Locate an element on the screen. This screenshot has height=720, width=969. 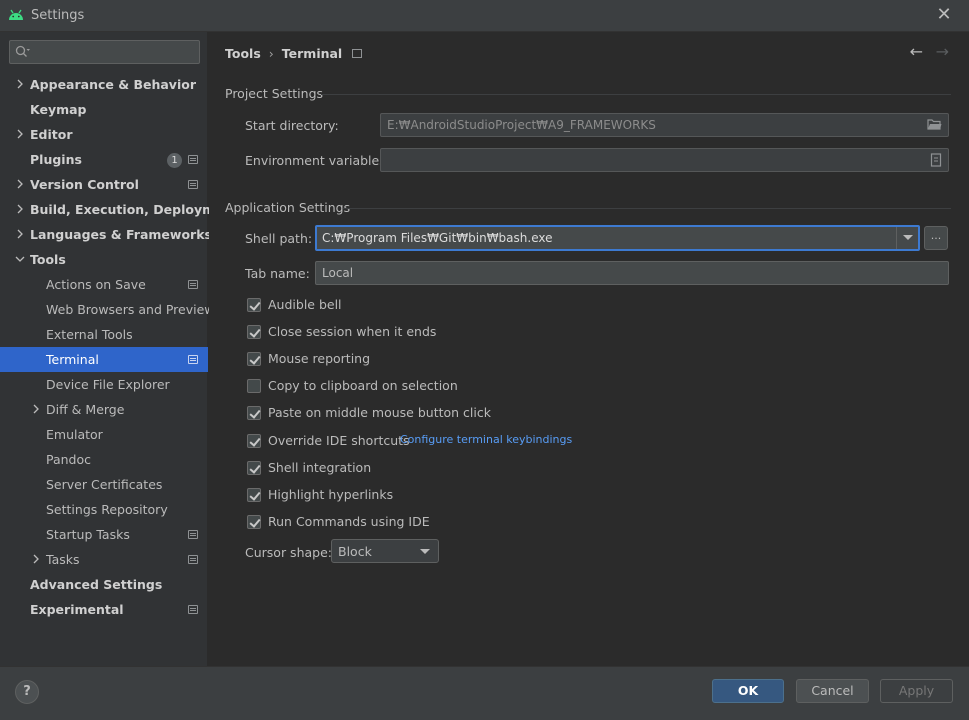
sidebar-item: Appearance & Behavior is located at coordinates (104, 84).